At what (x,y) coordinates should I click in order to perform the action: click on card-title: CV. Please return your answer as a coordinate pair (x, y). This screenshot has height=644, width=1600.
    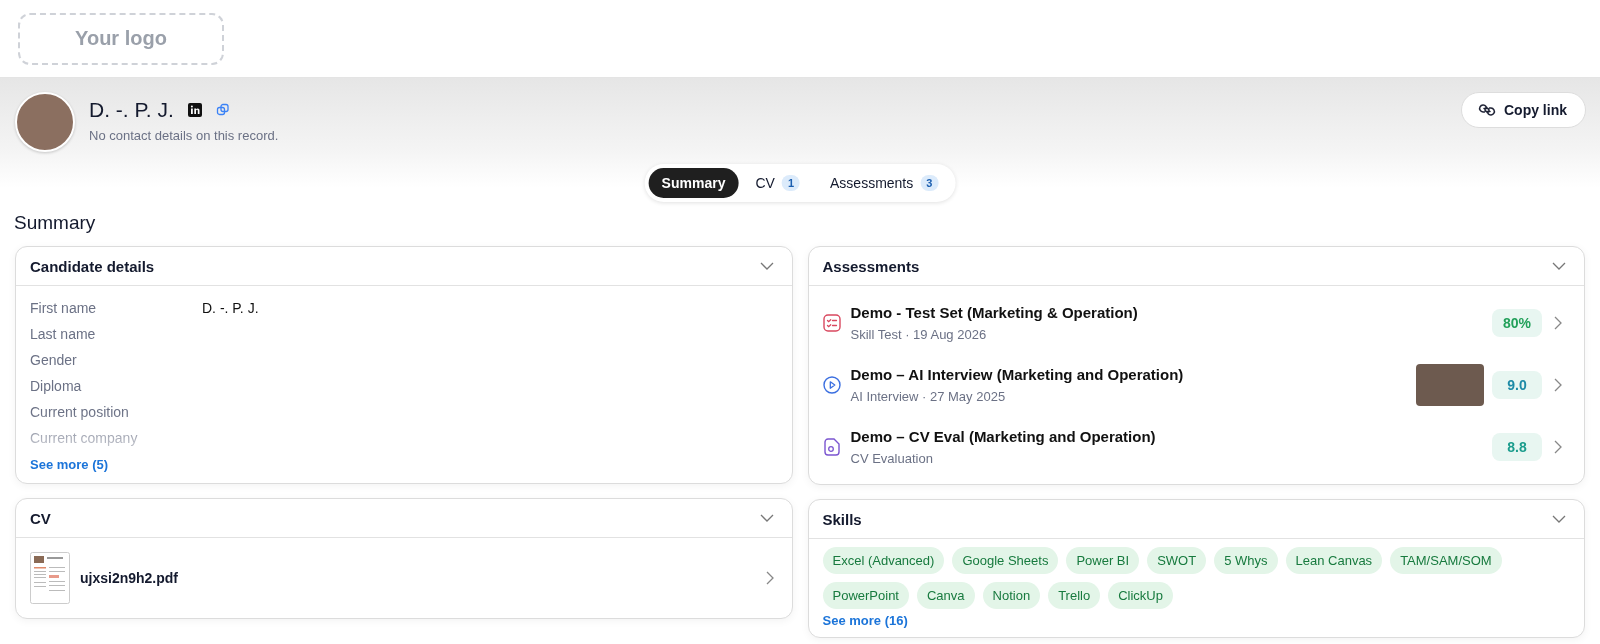
    Looking at the image, I should click on (40, 518).